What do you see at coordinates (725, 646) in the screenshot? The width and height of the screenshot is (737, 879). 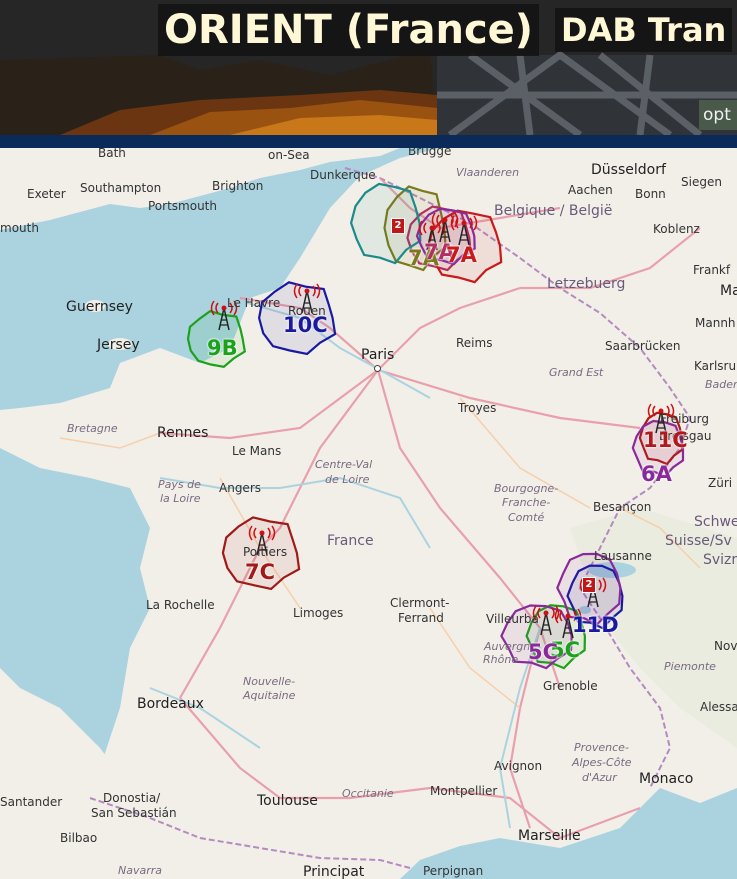 I see `city-label: Nov` at bounding box center [725, 646].